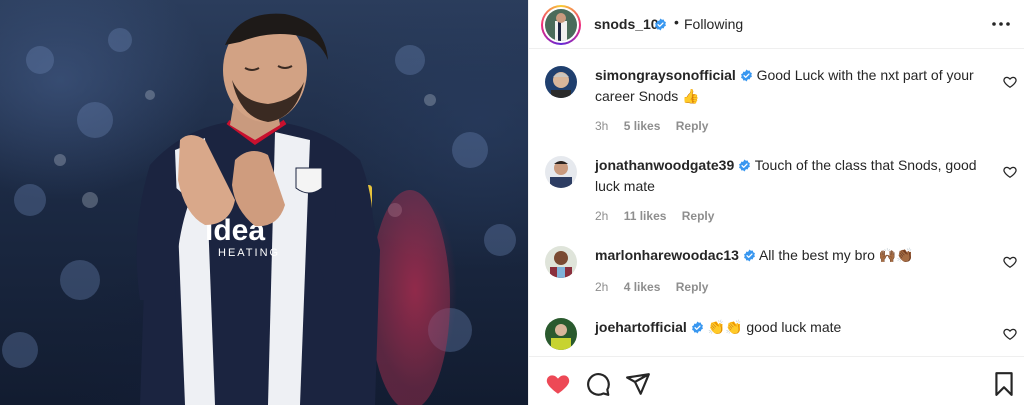 The image size is (1024, 405). I want to click on author-avatar-image, so click(561, 25).